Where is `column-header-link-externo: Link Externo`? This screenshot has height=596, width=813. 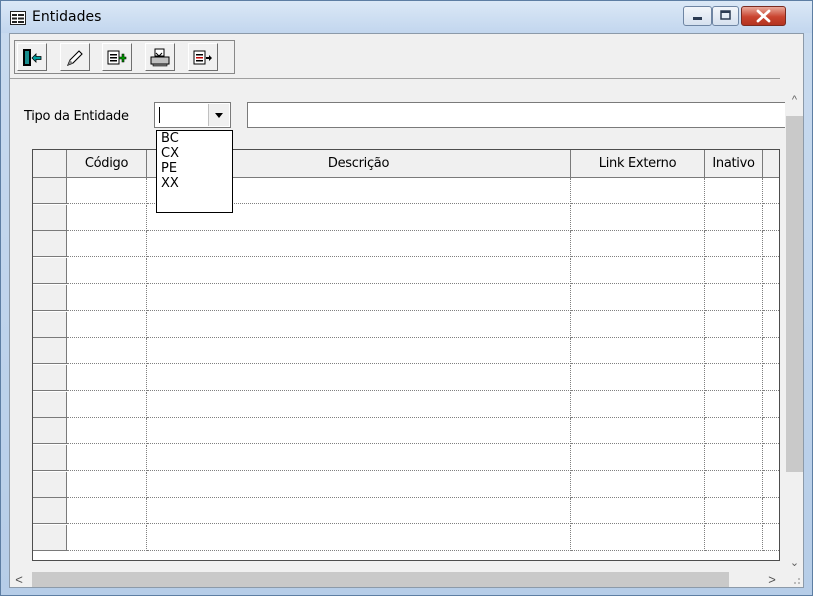
column-header-link-externo: Link Externo is located at coordinates (638, 164).